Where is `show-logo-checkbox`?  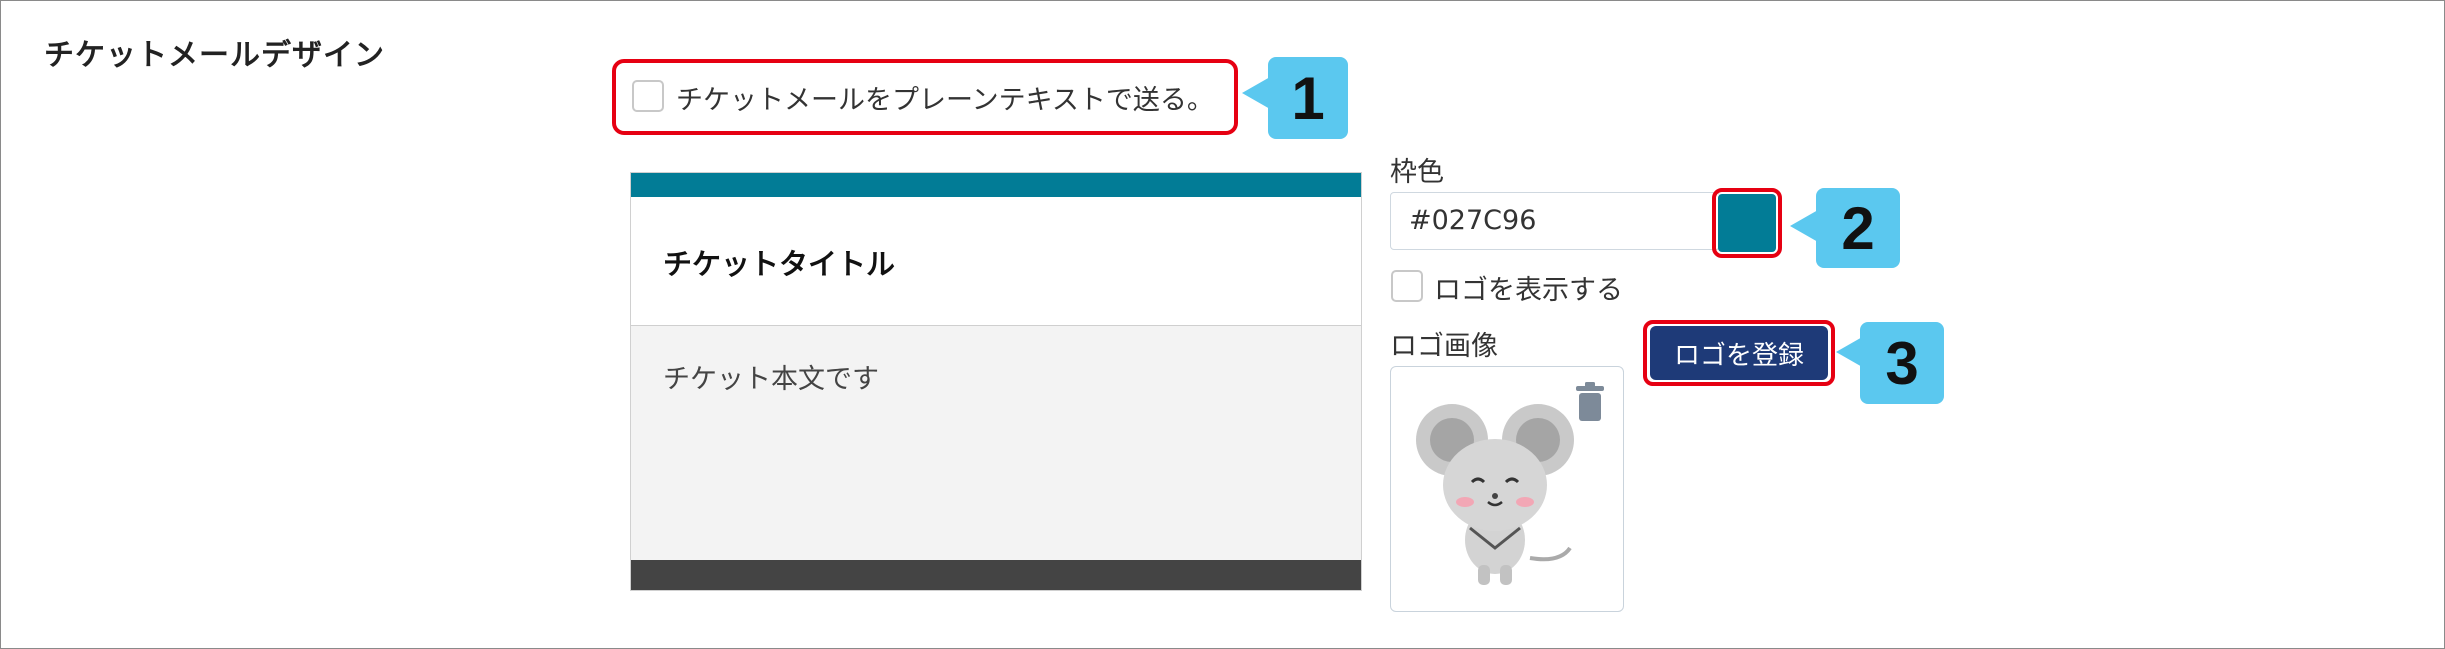 show-logo-checkbox is located at coordinates (1407, 286).